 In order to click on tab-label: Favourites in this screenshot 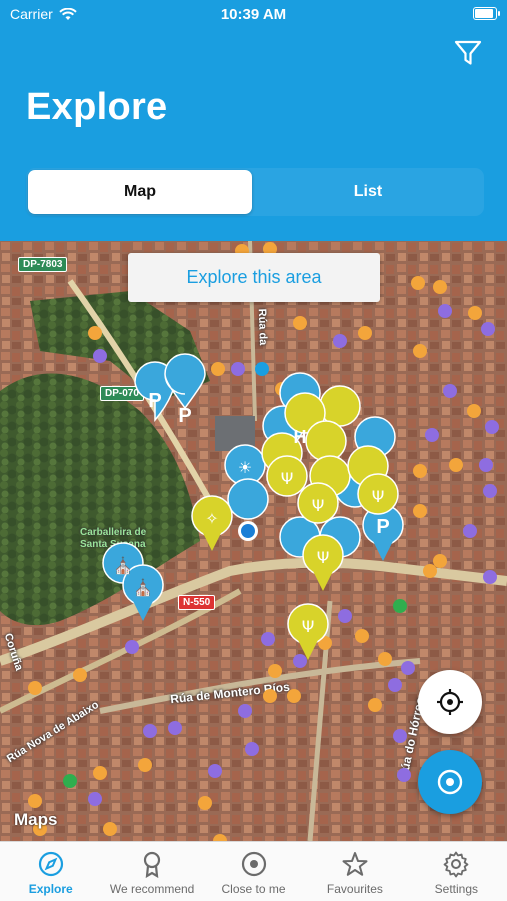, I will do `click(354, 889)`.